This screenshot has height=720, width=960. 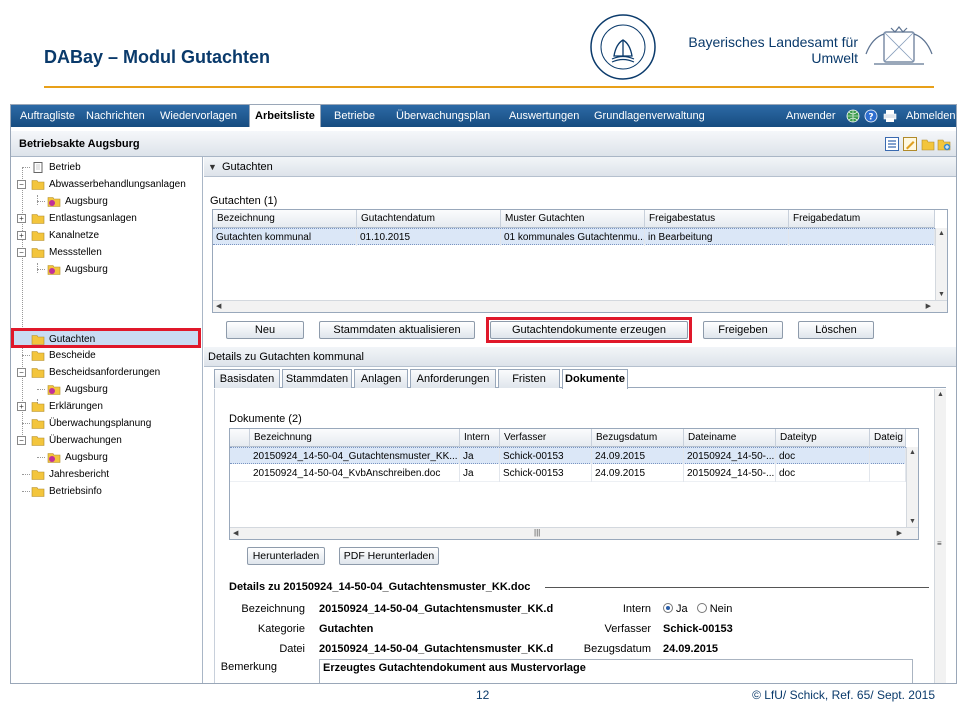 What do you see at coordinates (265, 330) in the screenshot?
I see `neu-button: Neu` at bounding box center [265, 330].